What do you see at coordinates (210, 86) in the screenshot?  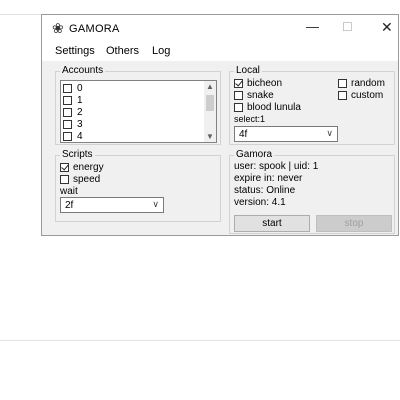 I see `scroll-up-icon: ▲` at bounding box center [210, 86].